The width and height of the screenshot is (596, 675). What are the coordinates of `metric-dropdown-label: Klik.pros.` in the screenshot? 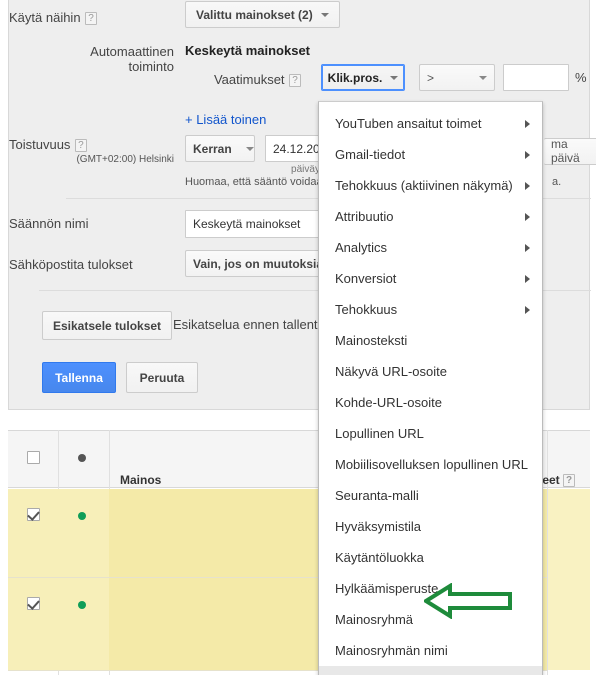 It's located at (355, 77).